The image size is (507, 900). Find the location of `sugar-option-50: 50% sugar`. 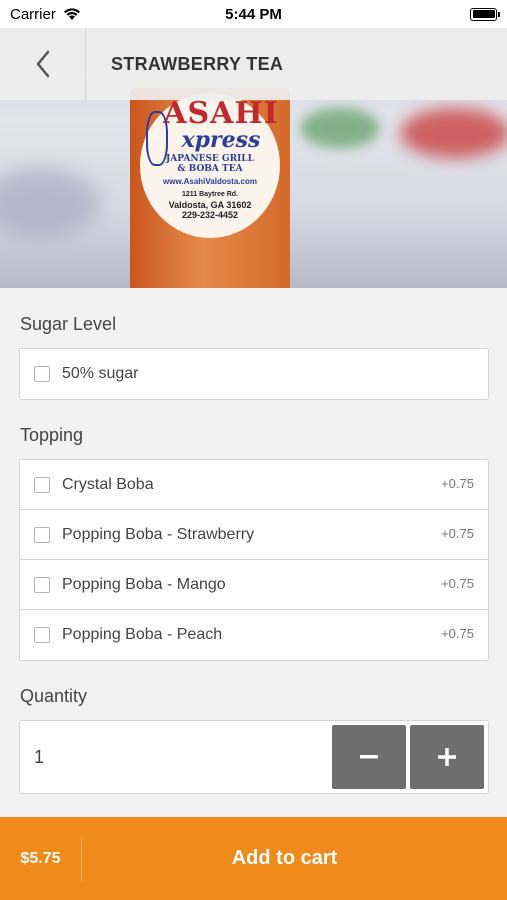

sugar-option-50: 50% sugar is located at coordinates (254, 374).